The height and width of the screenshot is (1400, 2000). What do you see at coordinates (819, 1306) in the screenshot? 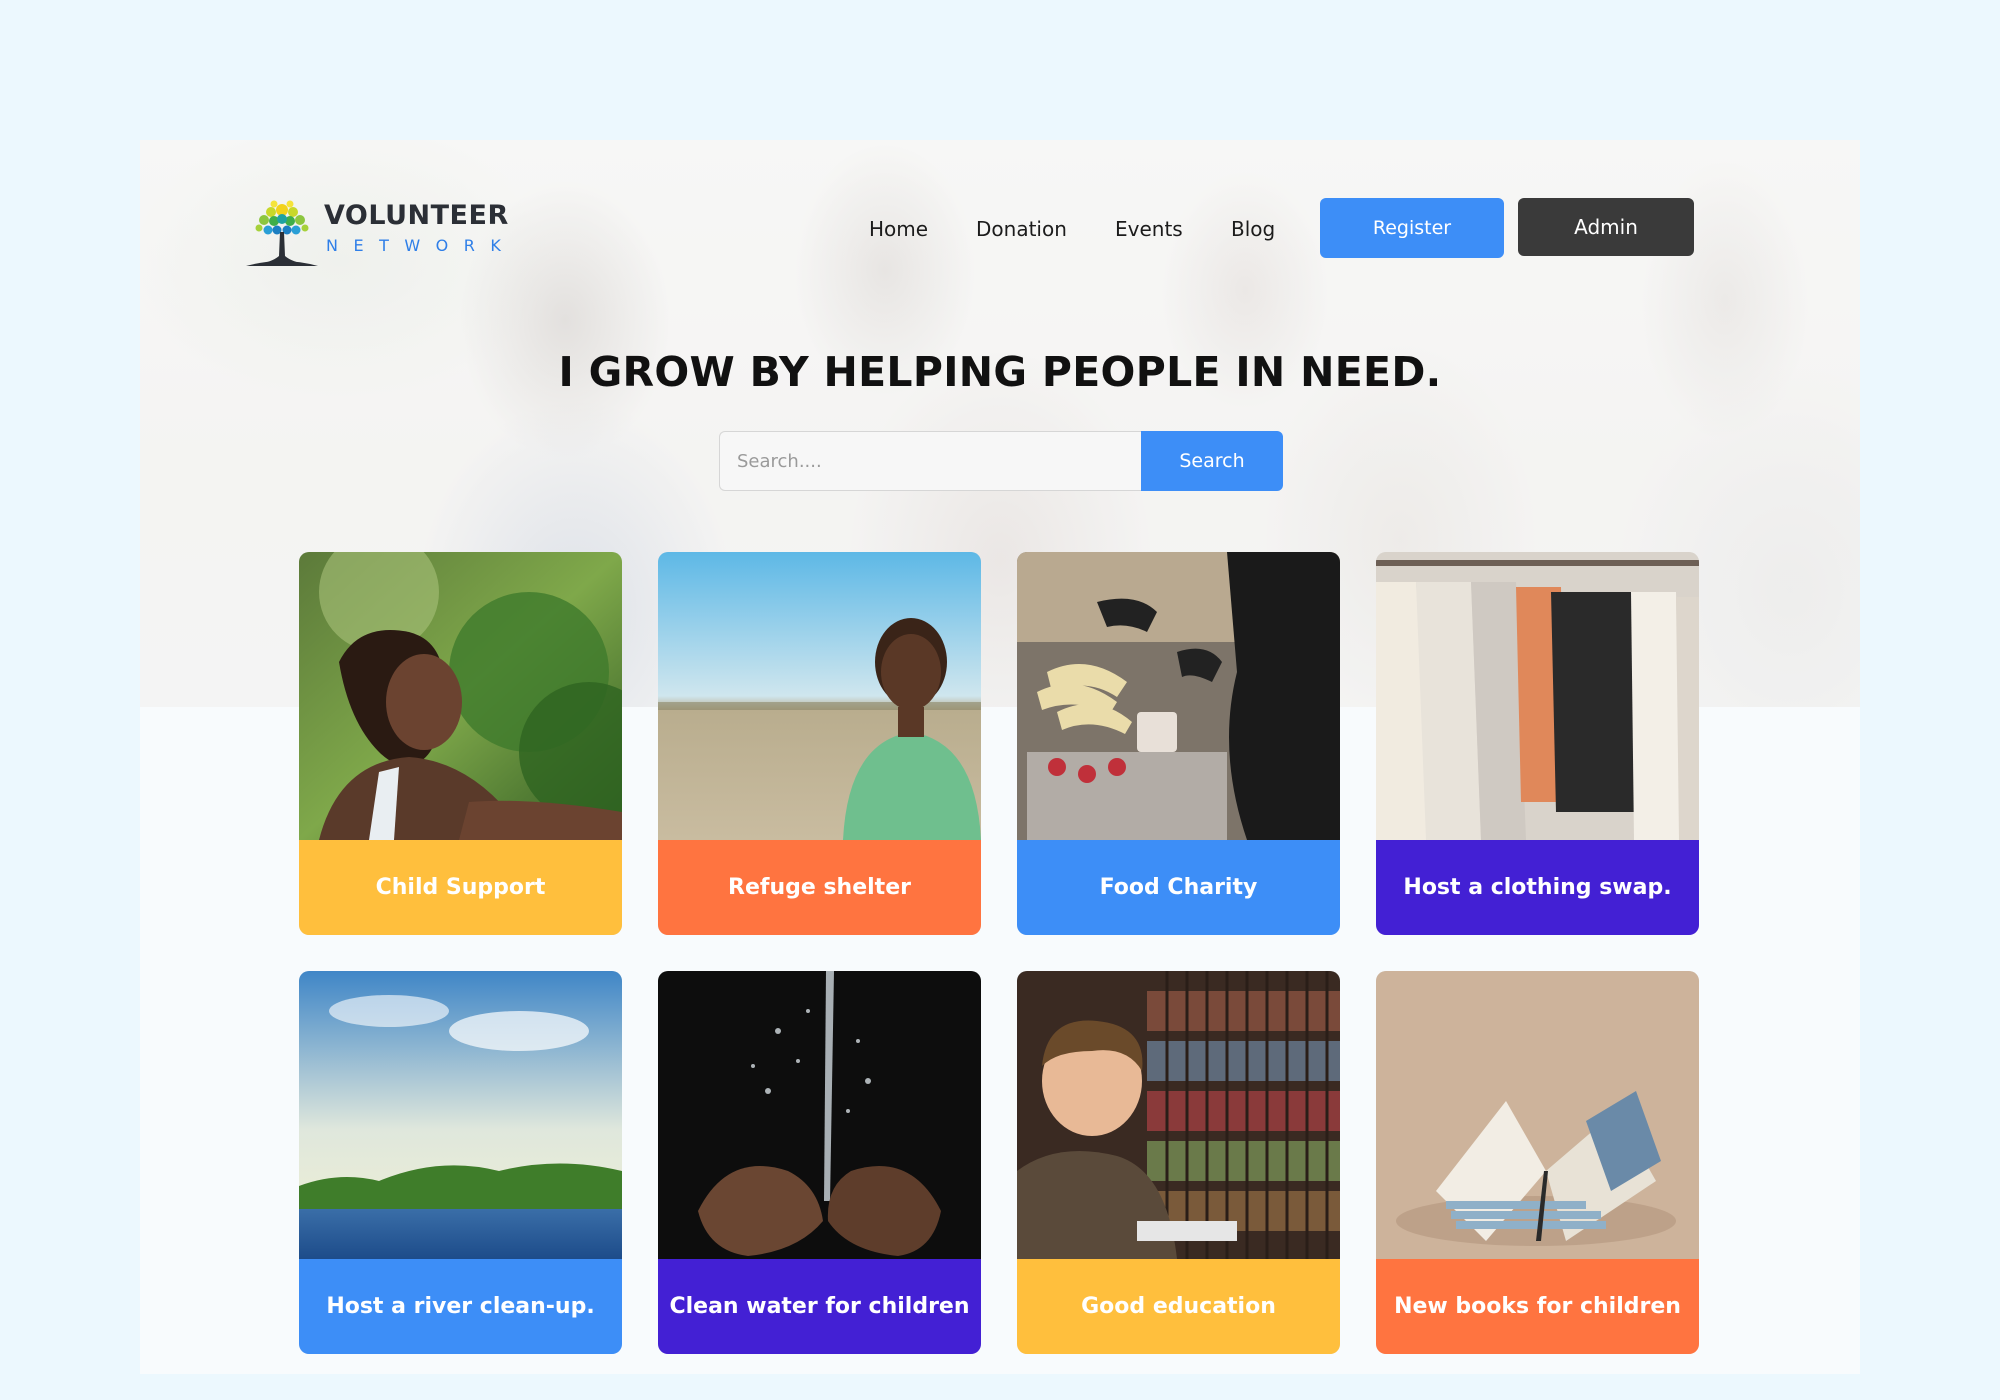
I see `card-label: Clean water for children` at bounding box center [819, 1306].